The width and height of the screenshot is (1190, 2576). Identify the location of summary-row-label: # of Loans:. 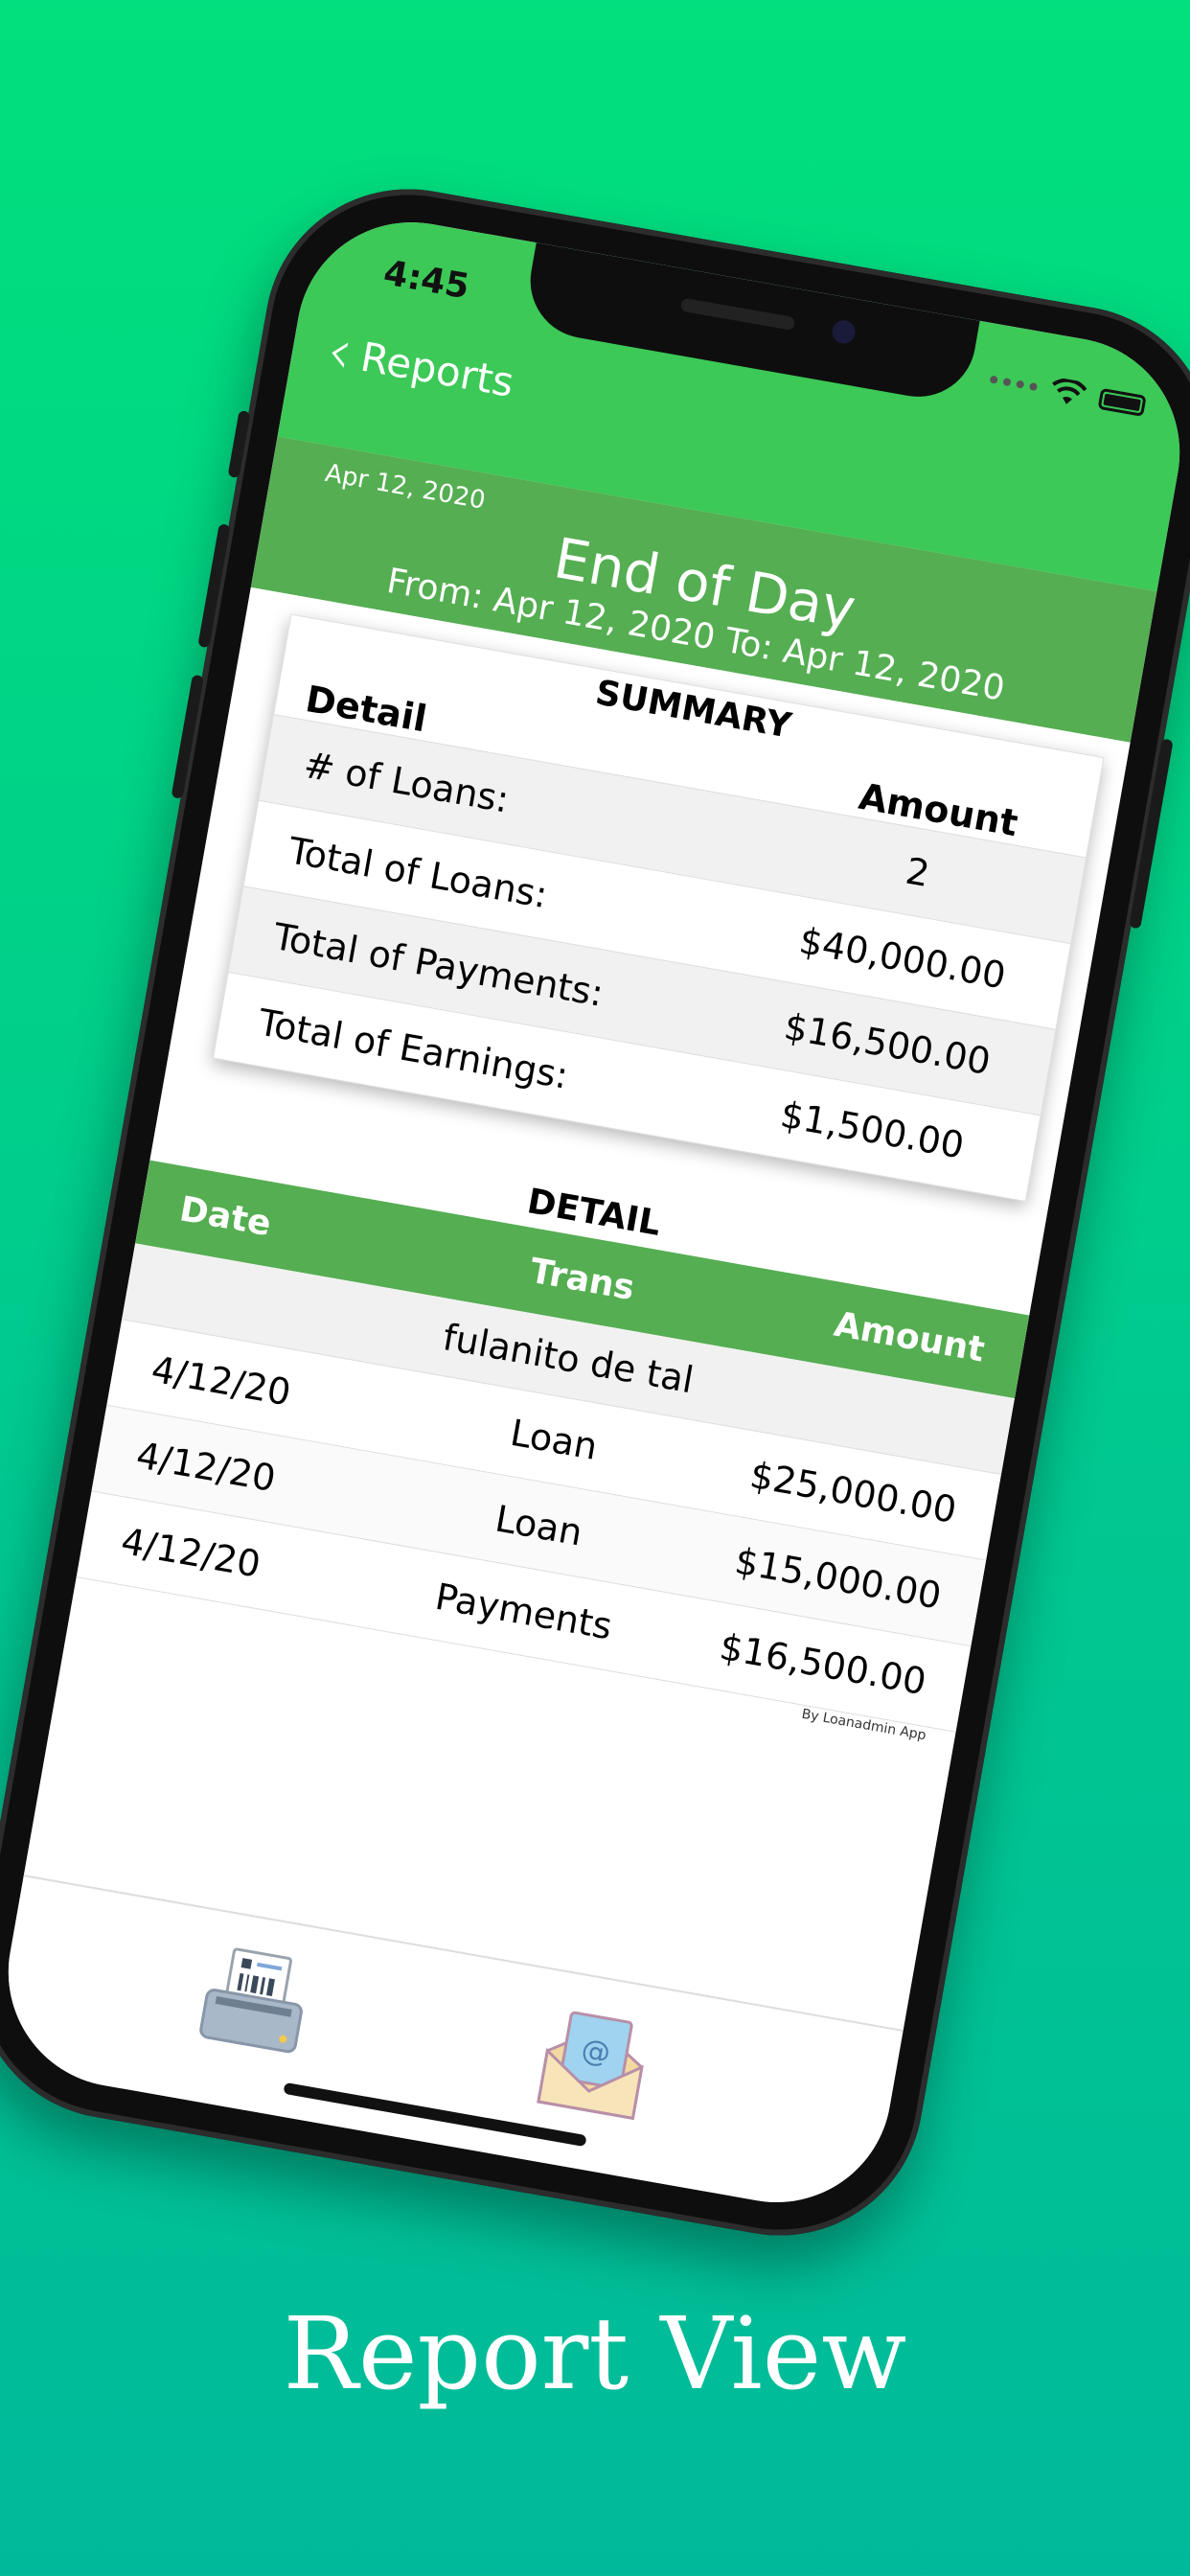
(406, 782).